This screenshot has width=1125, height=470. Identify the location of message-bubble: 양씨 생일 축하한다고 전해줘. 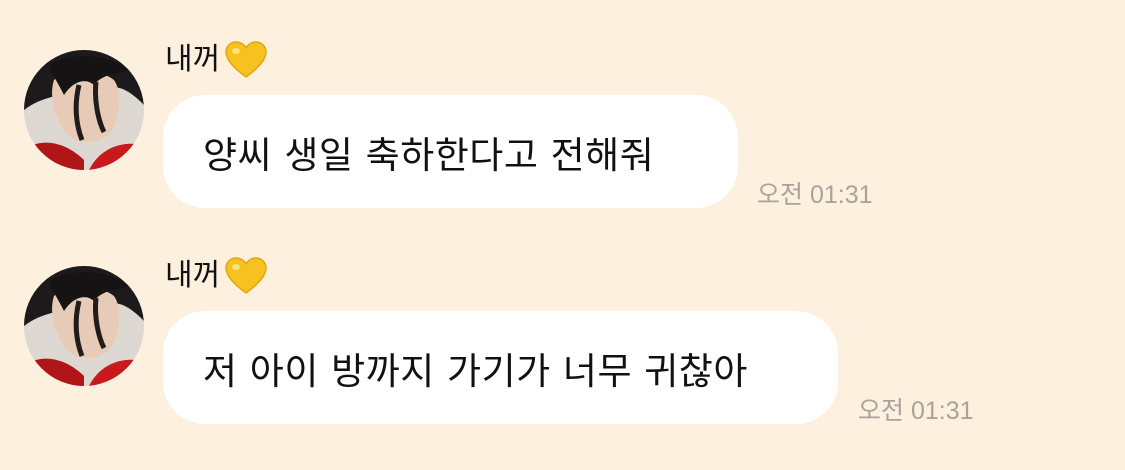
(450, 151).